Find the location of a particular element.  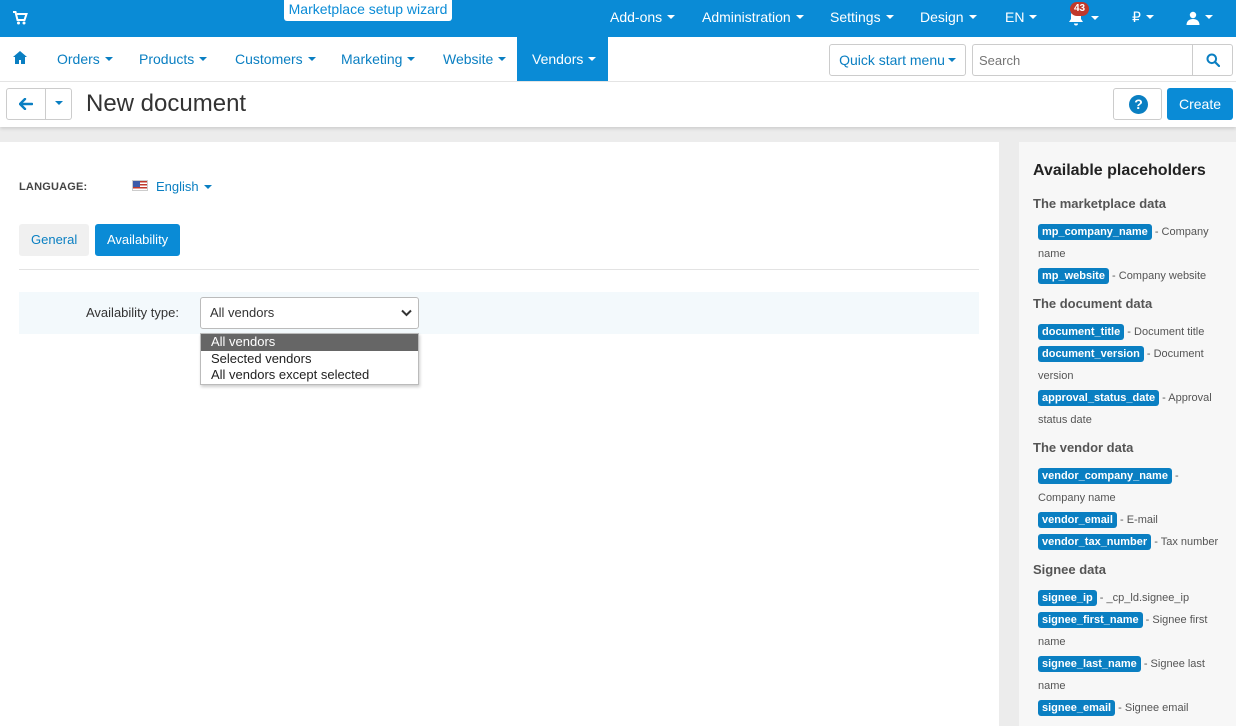

topnav-design: Design is located at coordinates (948, 18).